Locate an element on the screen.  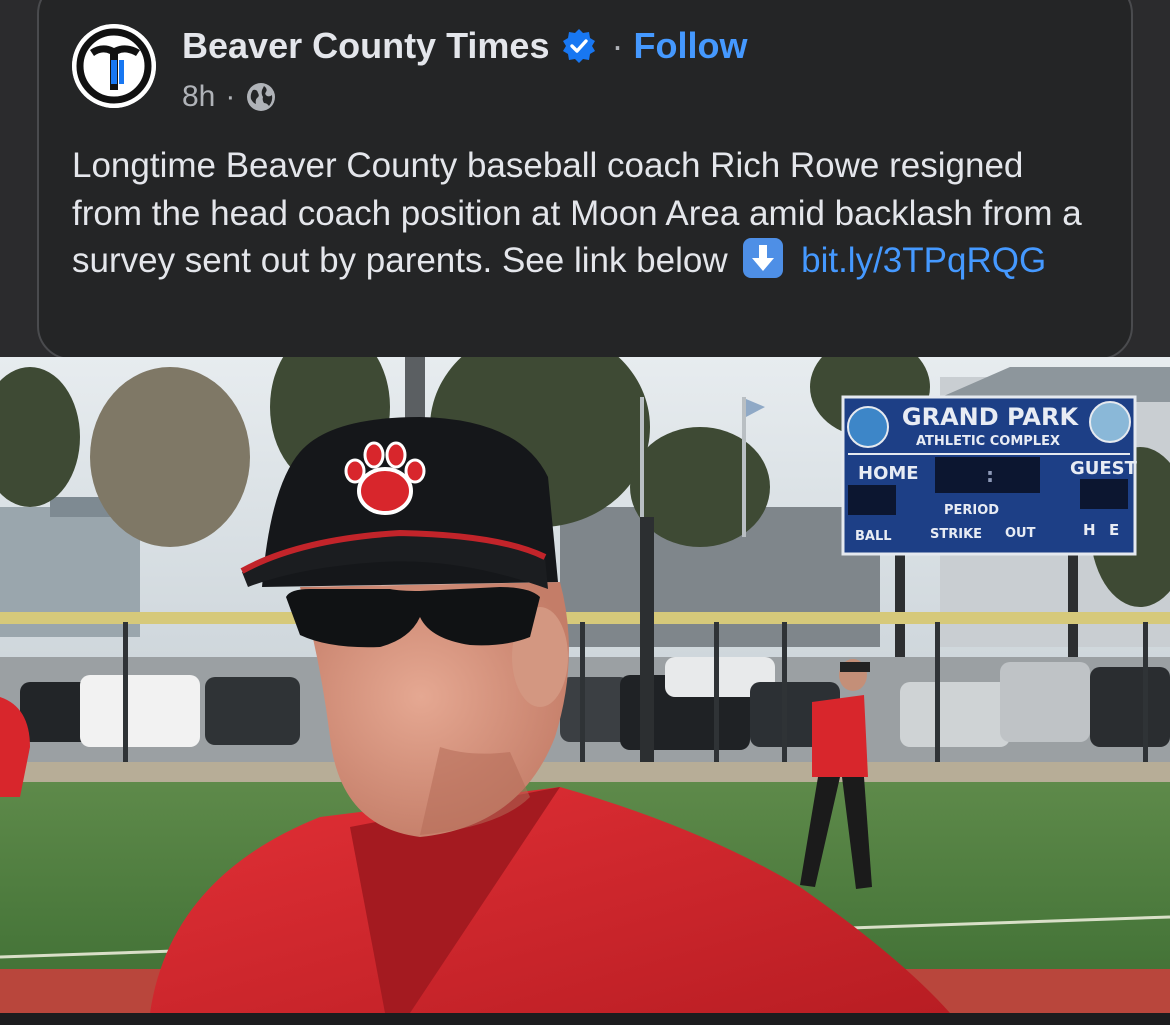
scoreboard-ball: BALL is located at coordinates (873, 536).